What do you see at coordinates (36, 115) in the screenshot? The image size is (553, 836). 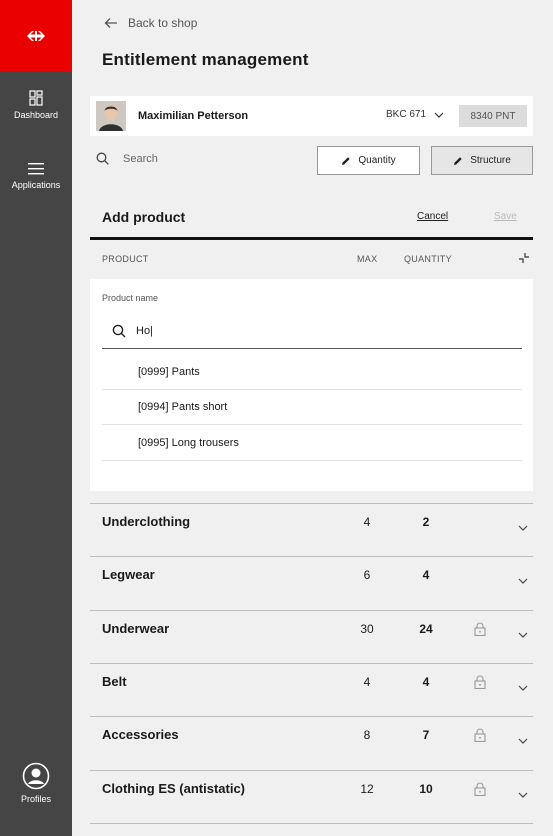 I see `sidebar-item-label: Dashboard` at bounding box center [36, 115].